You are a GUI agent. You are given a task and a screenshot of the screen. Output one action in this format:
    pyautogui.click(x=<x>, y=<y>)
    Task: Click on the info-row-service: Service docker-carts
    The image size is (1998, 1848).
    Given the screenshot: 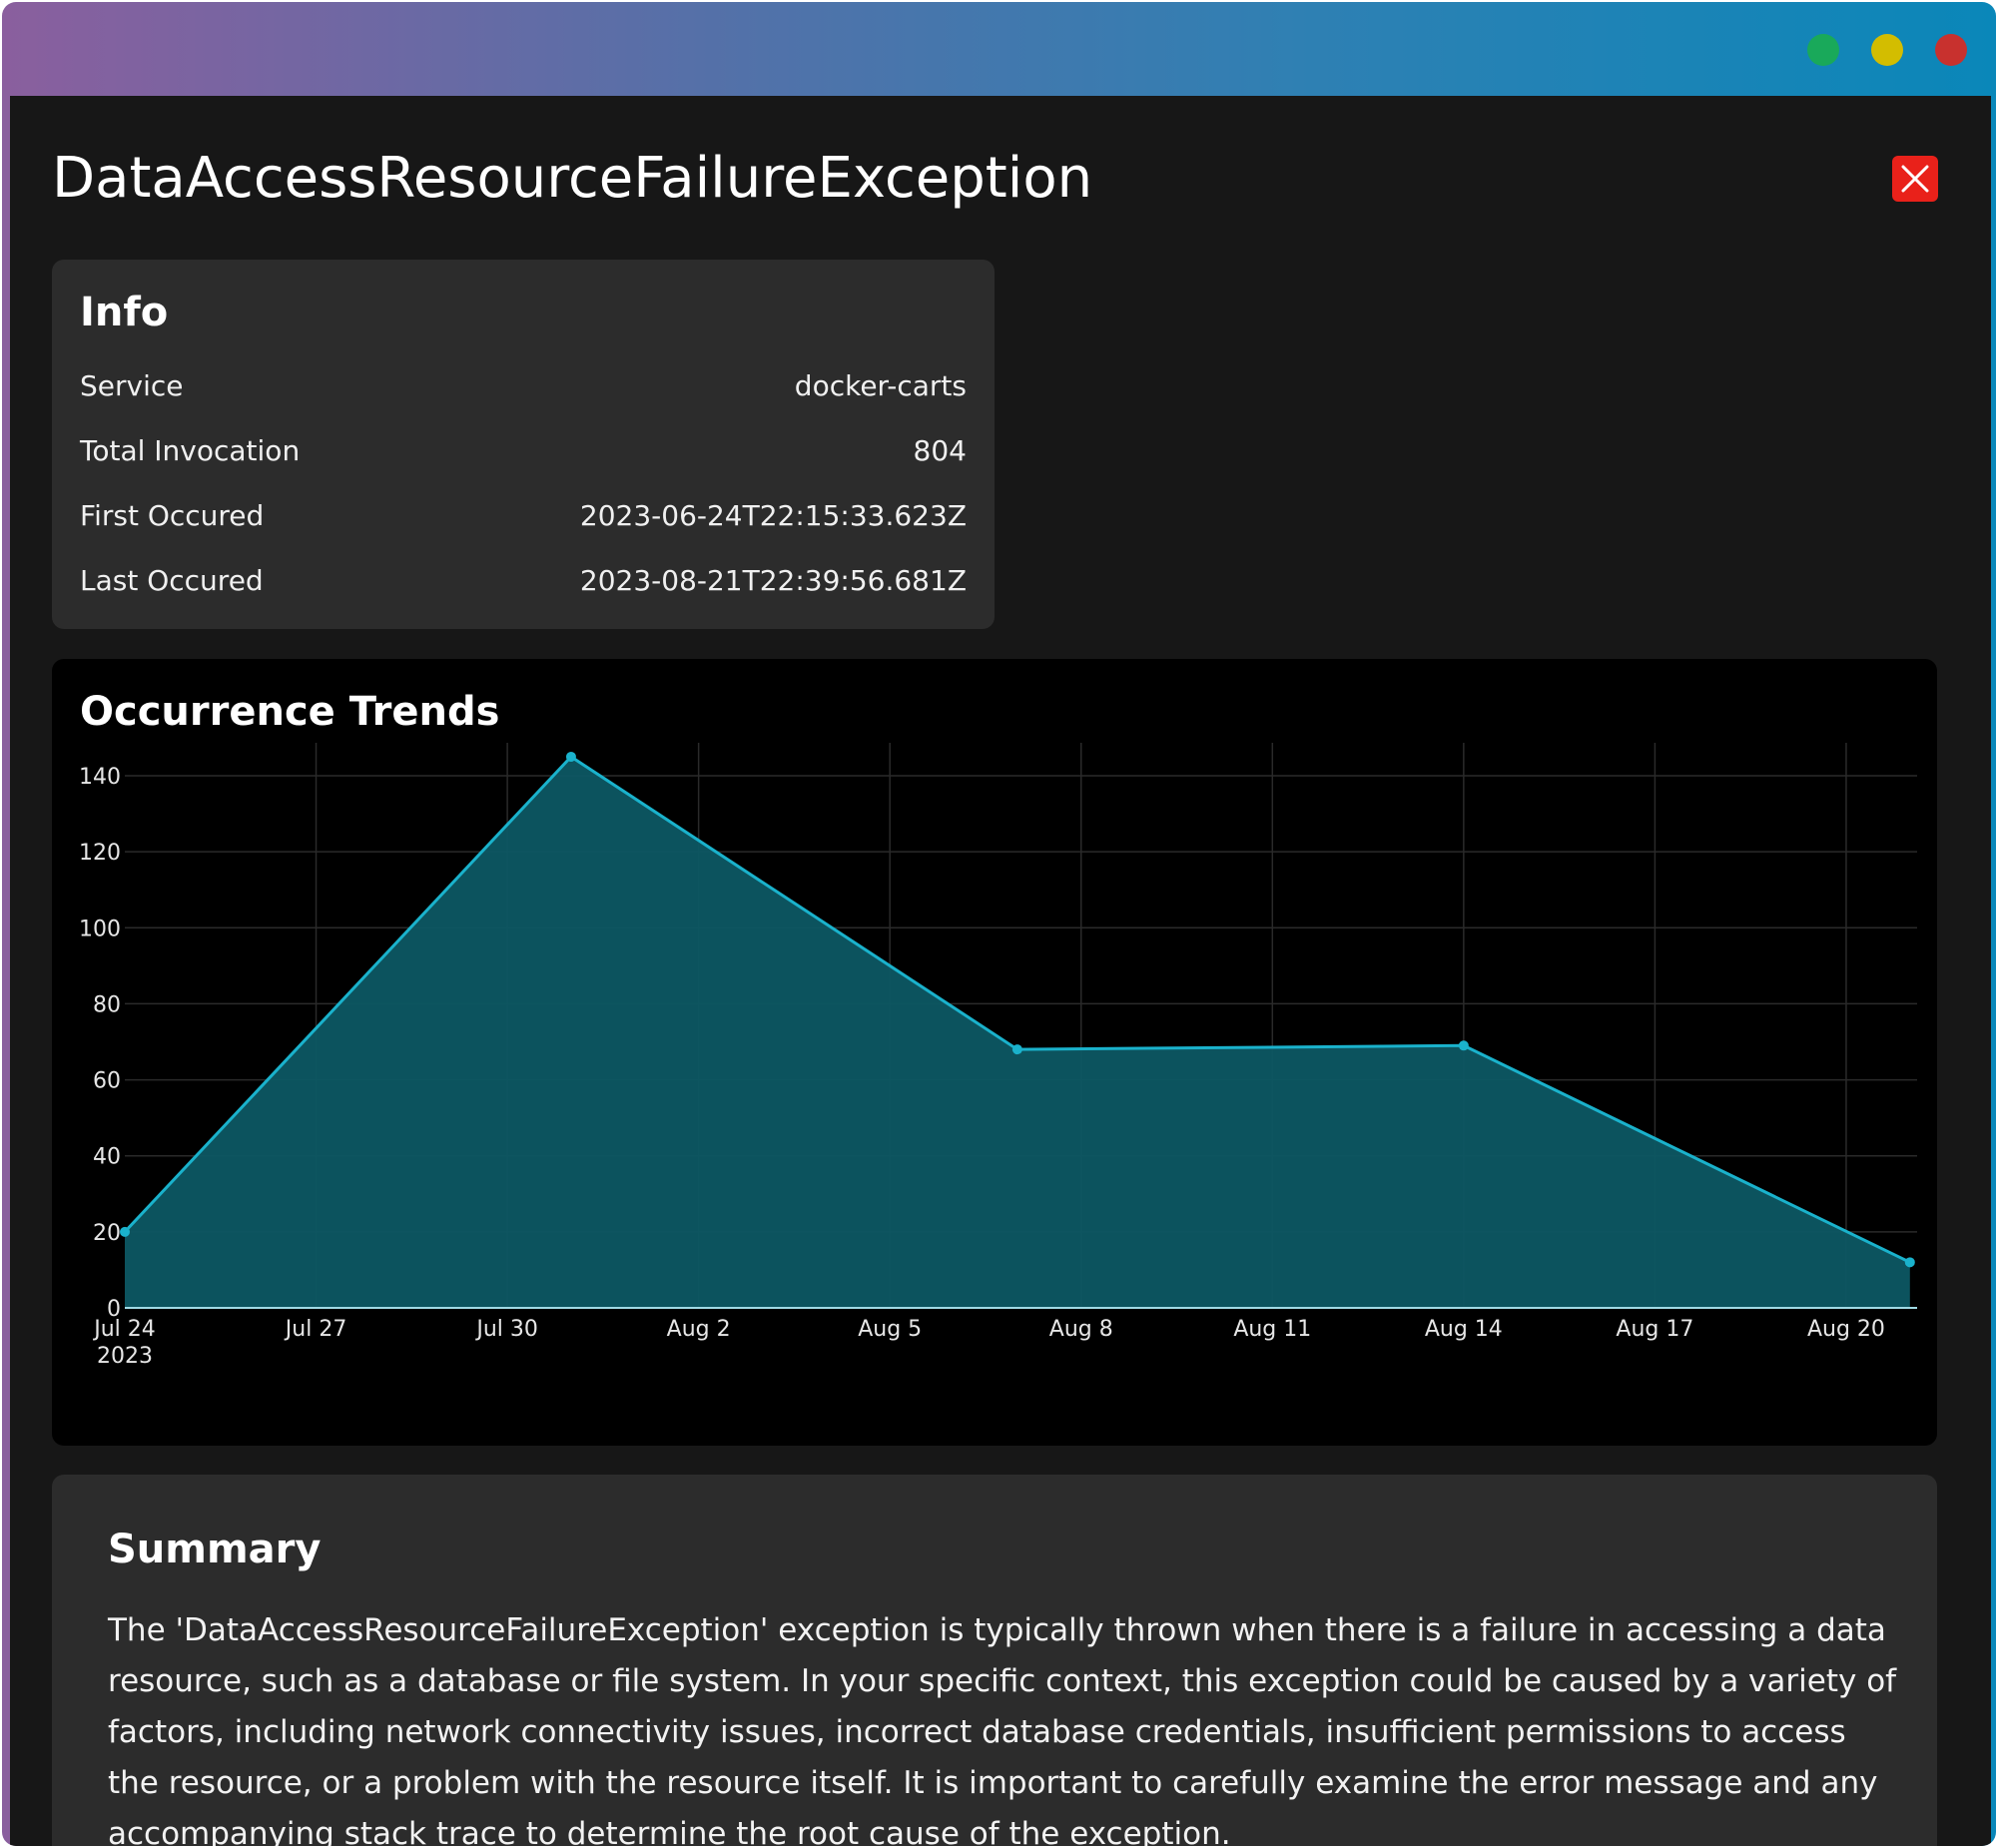 What is the action you would take?
    pyautogui.click(x=523, y=389)
    